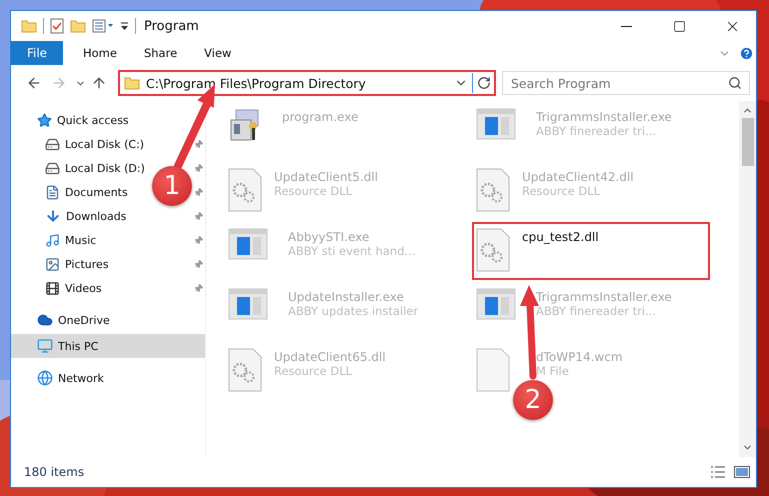 This screenshot has height=496, width=769. I want to click on sidebar-item: Documents, so click(72, 192).